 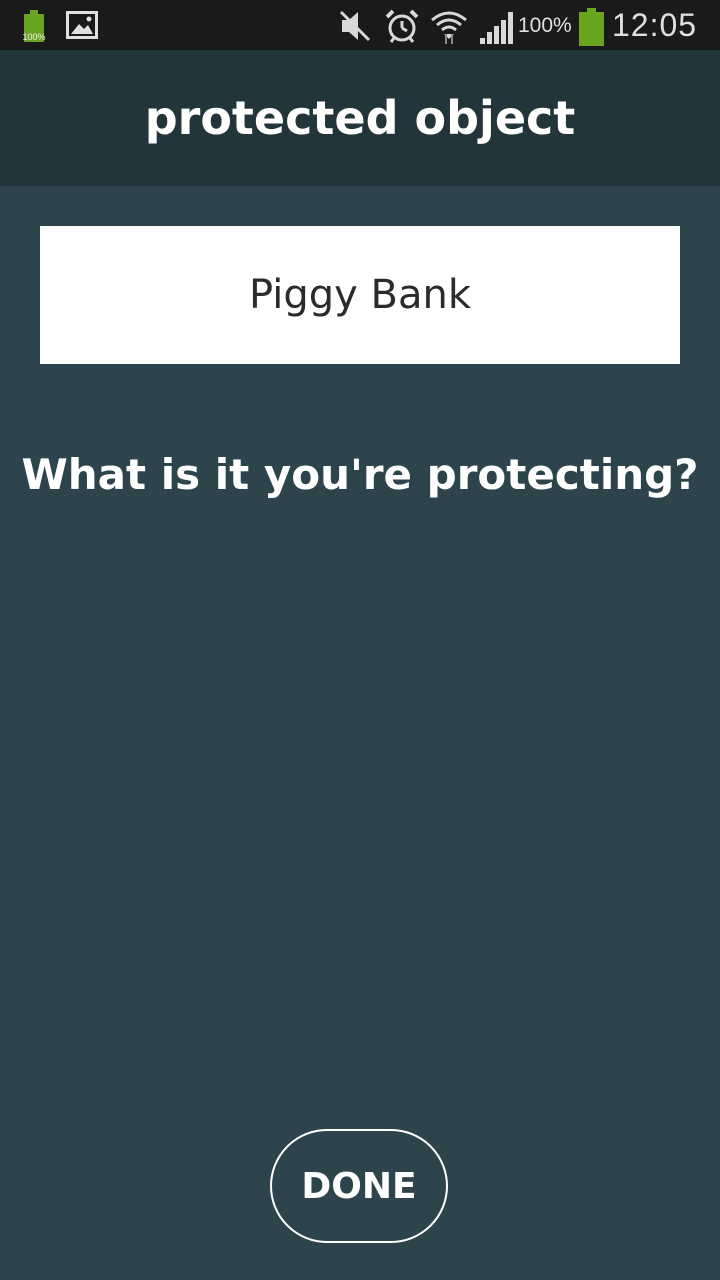 What do you see at coordinates (360, 295) in the screenshot?
I see `protected-object-input` at bounding box center [360, 295].